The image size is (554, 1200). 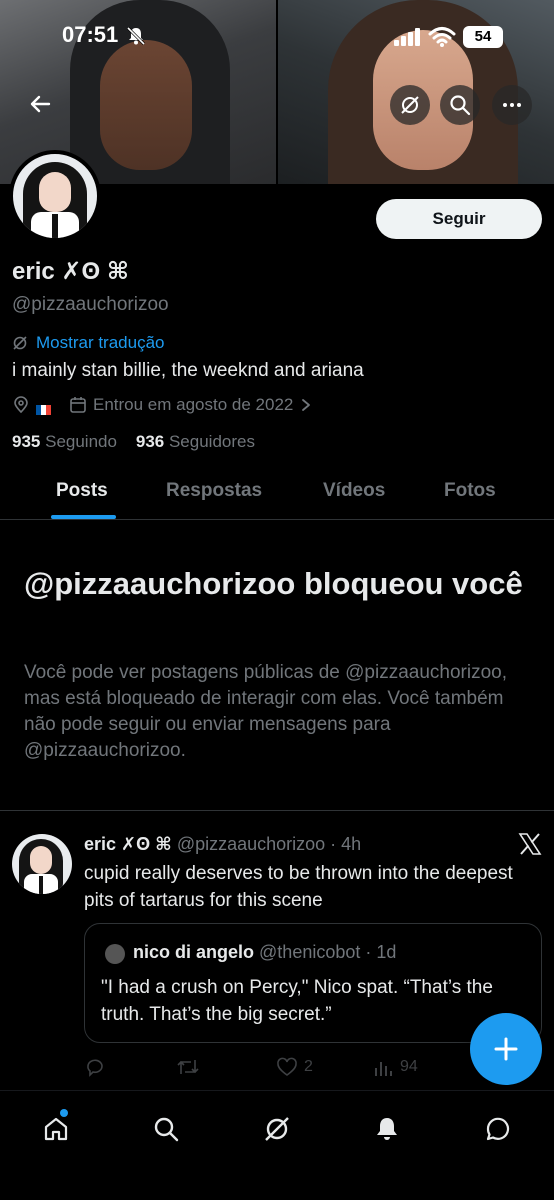 I want to click on profile-name: eric ✗ʘ ⌘, so click(x=71, y=271).